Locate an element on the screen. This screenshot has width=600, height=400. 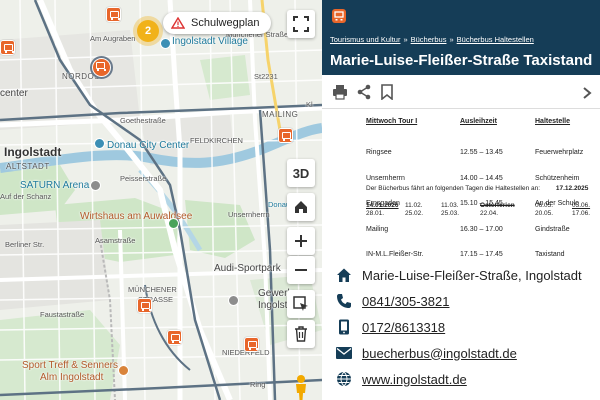
schedule-header: Ausleihzeit is located at coordinates (478, 121).